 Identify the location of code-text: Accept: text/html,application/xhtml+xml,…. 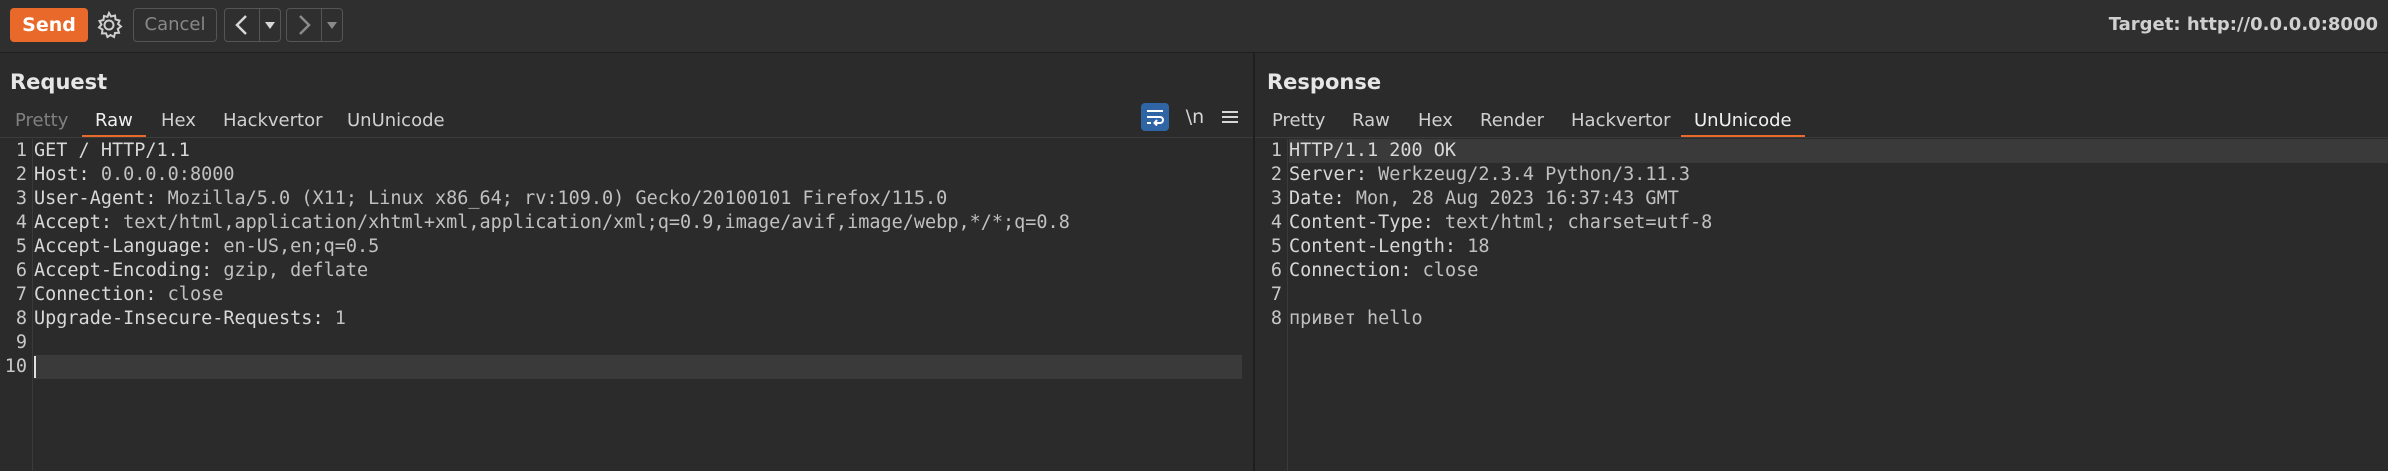
(552, 223).